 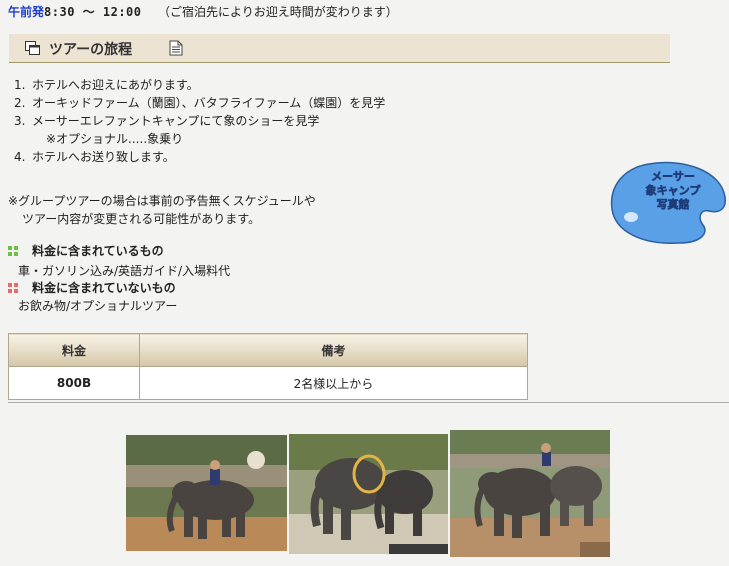 I want to click on itinerary-optional-note: ※オプショナル.....象乗り, so click(x=115, y=139).